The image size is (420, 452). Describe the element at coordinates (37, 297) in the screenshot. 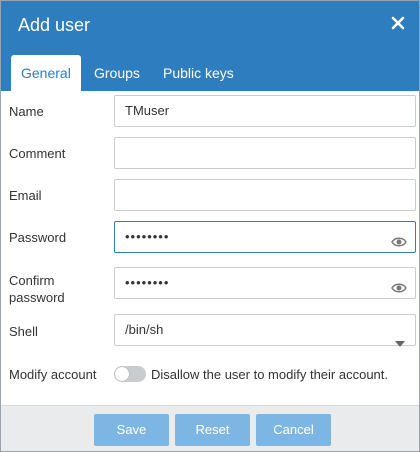

I see `confirm-password-label-line2: password` at that location.